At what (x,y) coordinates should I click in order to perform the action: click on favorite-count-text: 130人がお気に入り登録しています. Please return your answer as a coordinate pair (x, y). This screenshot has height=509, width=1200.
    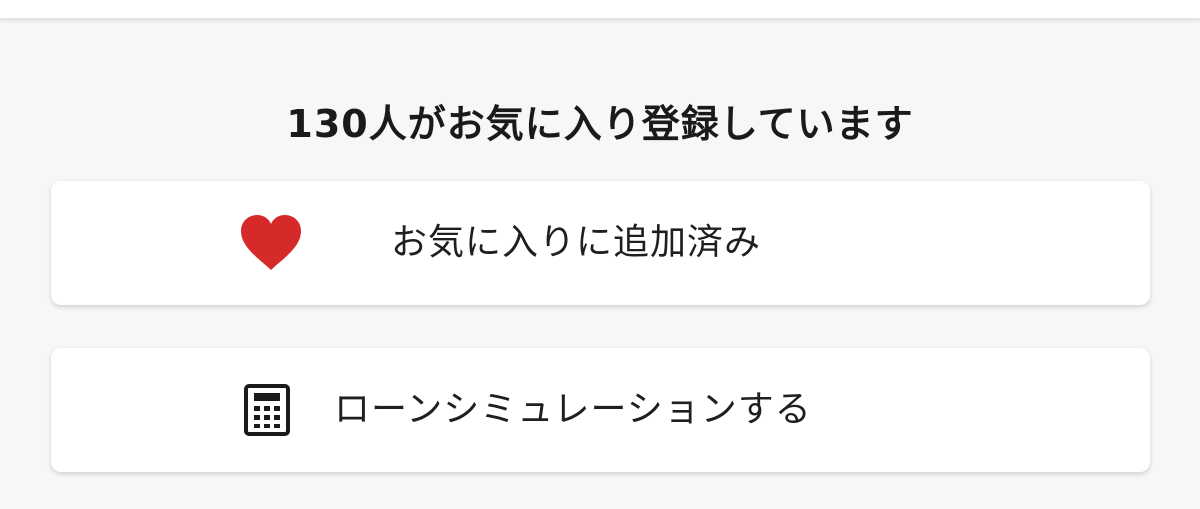
    Looking at the image, I should click on (600, 124).